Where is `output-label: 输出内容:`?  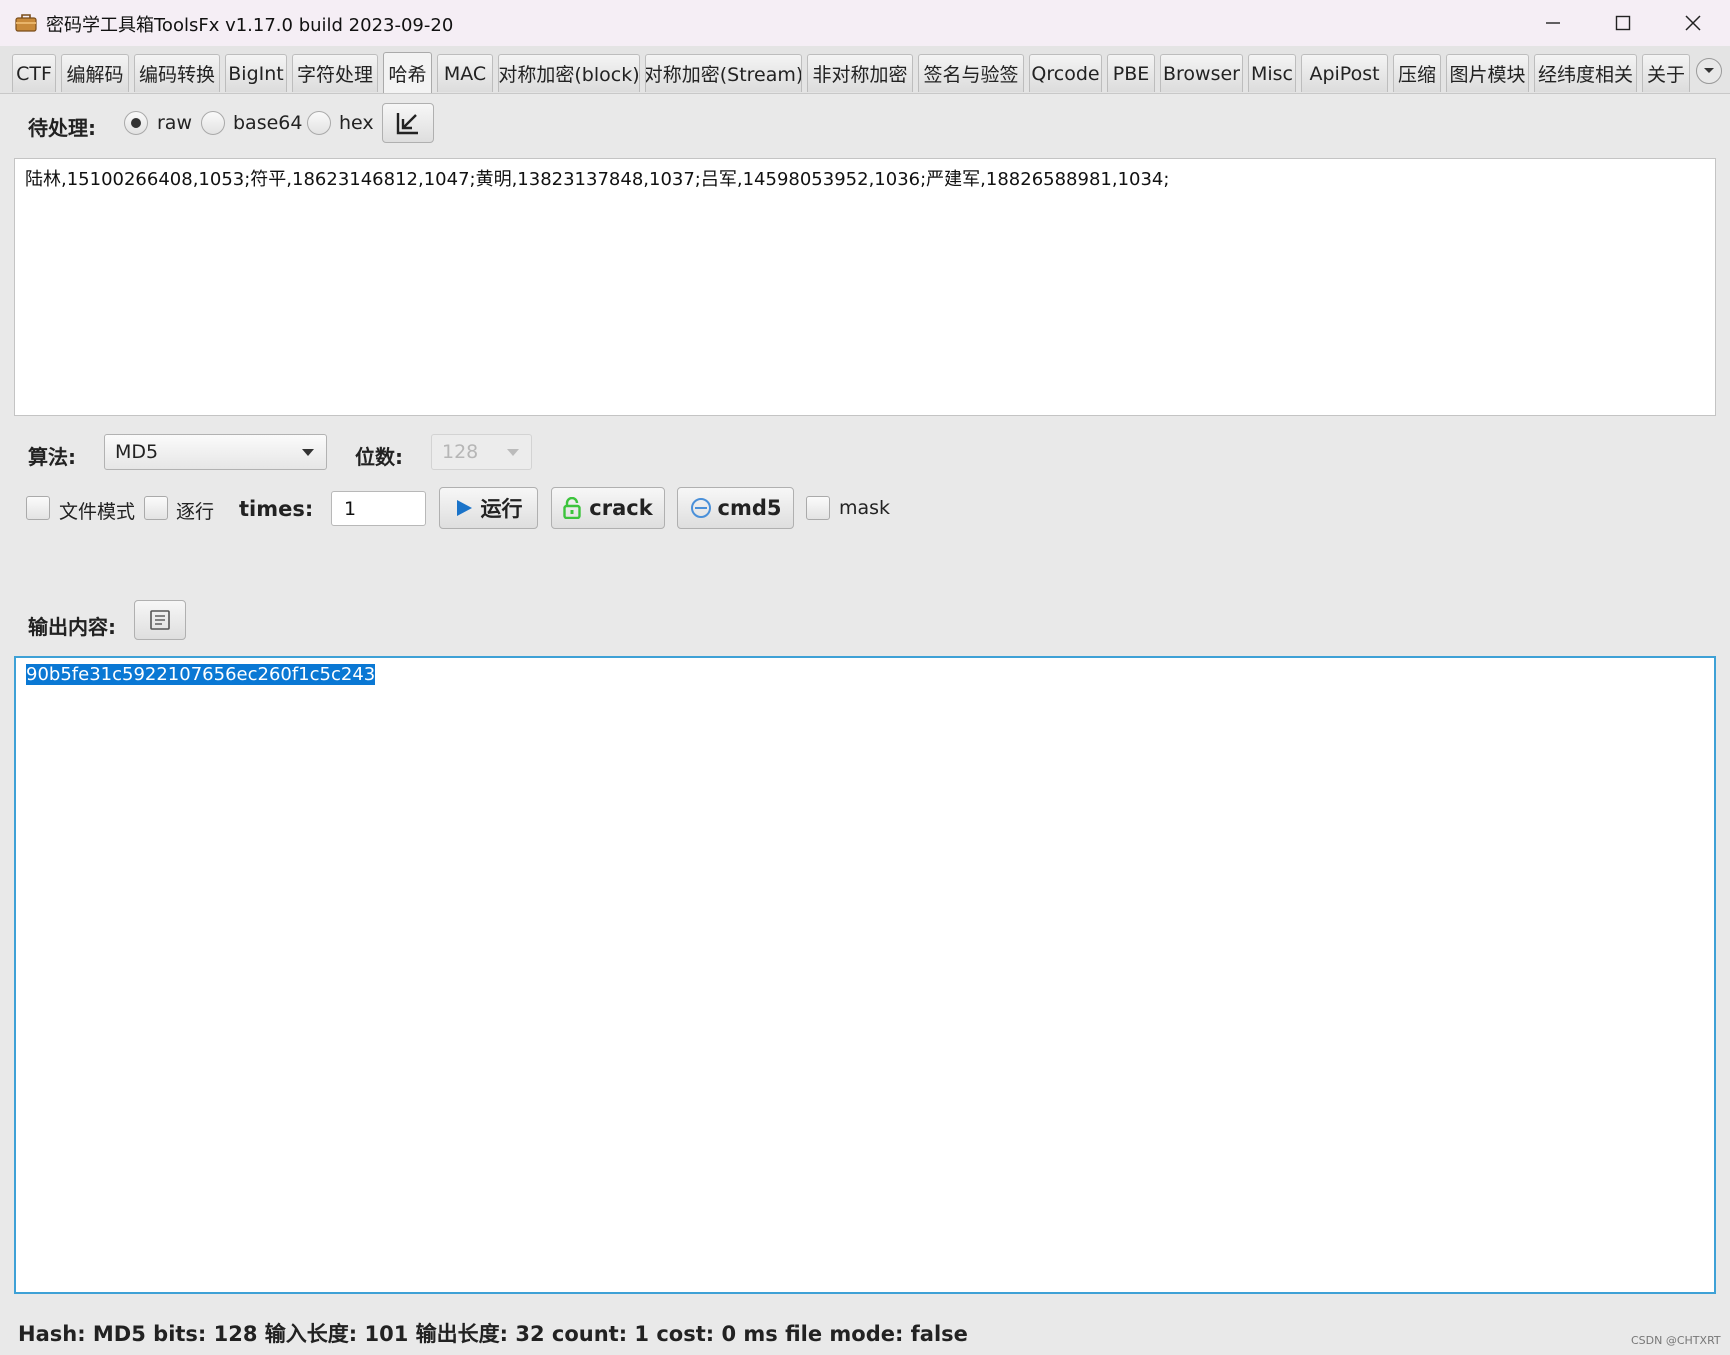 output-label: 输出内容: is located at coordinates (72, 627).